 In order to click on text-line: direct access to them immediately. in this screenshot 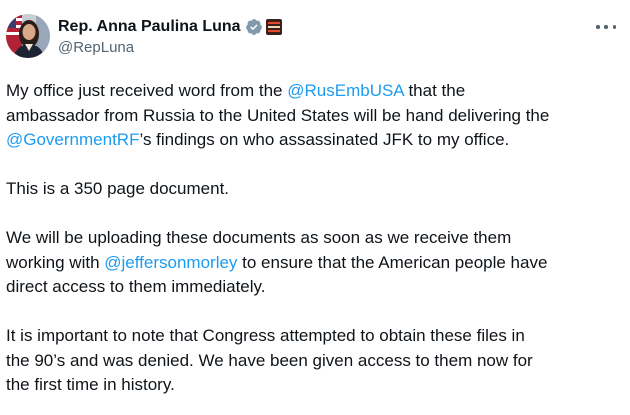, I will do `click(136, 286)`.